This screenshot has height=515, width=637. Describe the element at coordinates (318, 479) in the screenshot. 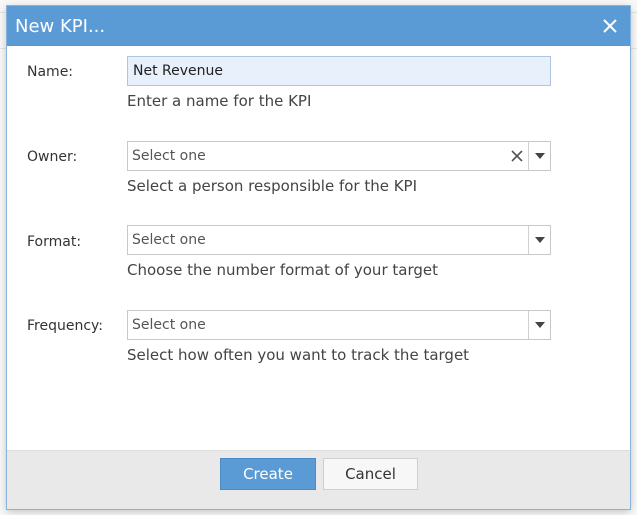

I see `dialog-footer: Create Cancel` at that location.